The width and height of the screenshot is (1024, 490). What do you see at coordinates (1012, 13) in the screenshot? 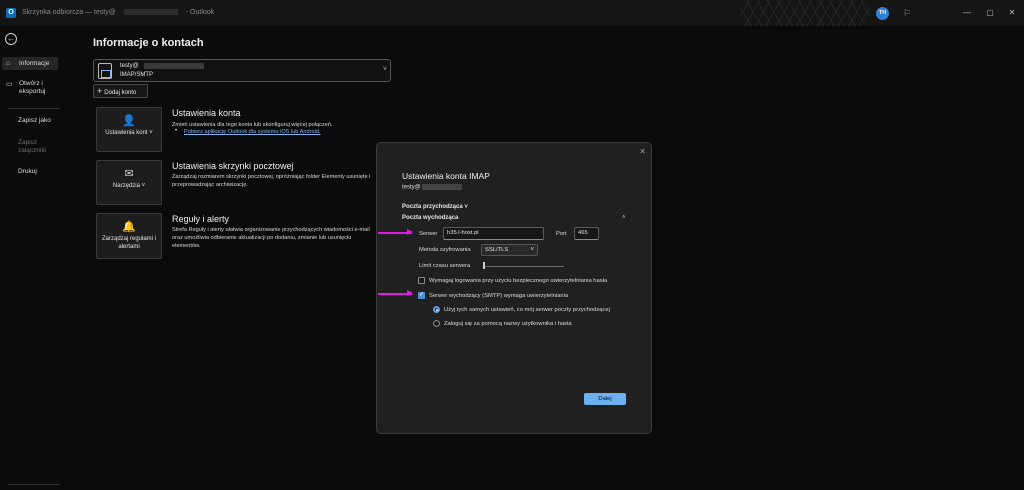
I see `close-icon: ✕` at bounding box center [1012, 13].